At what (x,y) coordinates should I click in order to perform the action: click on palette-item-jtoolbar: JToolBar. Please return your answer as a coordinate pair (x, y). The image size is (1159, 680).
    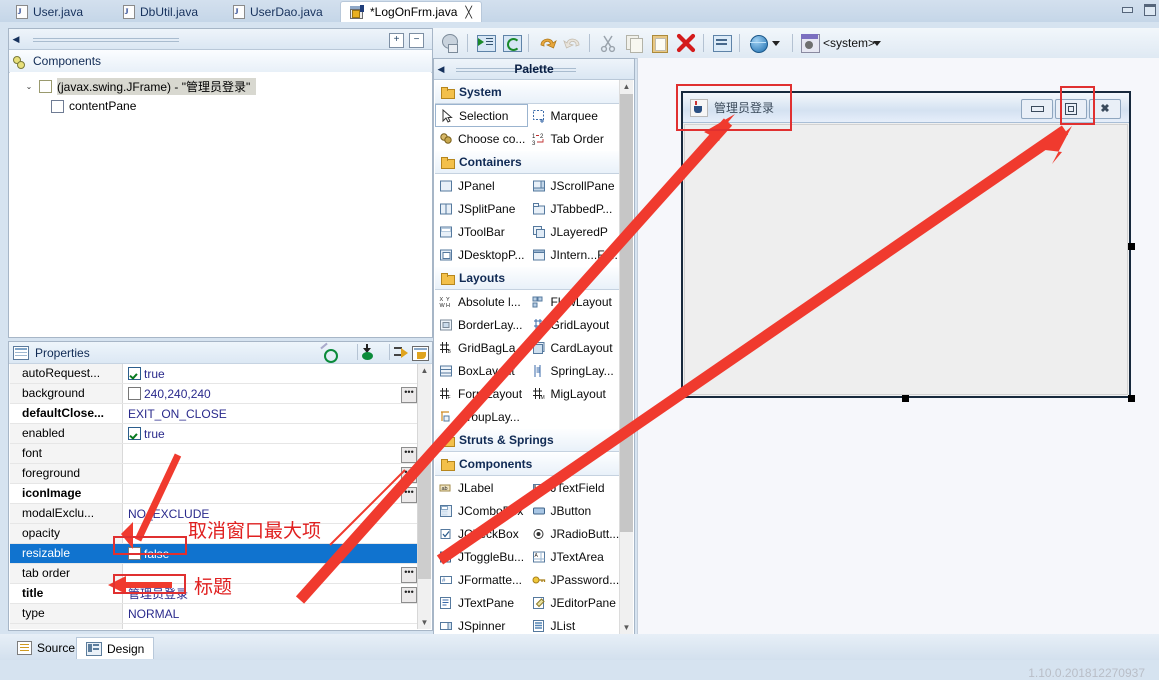
    Looking at the image, I should click on (481, 231).